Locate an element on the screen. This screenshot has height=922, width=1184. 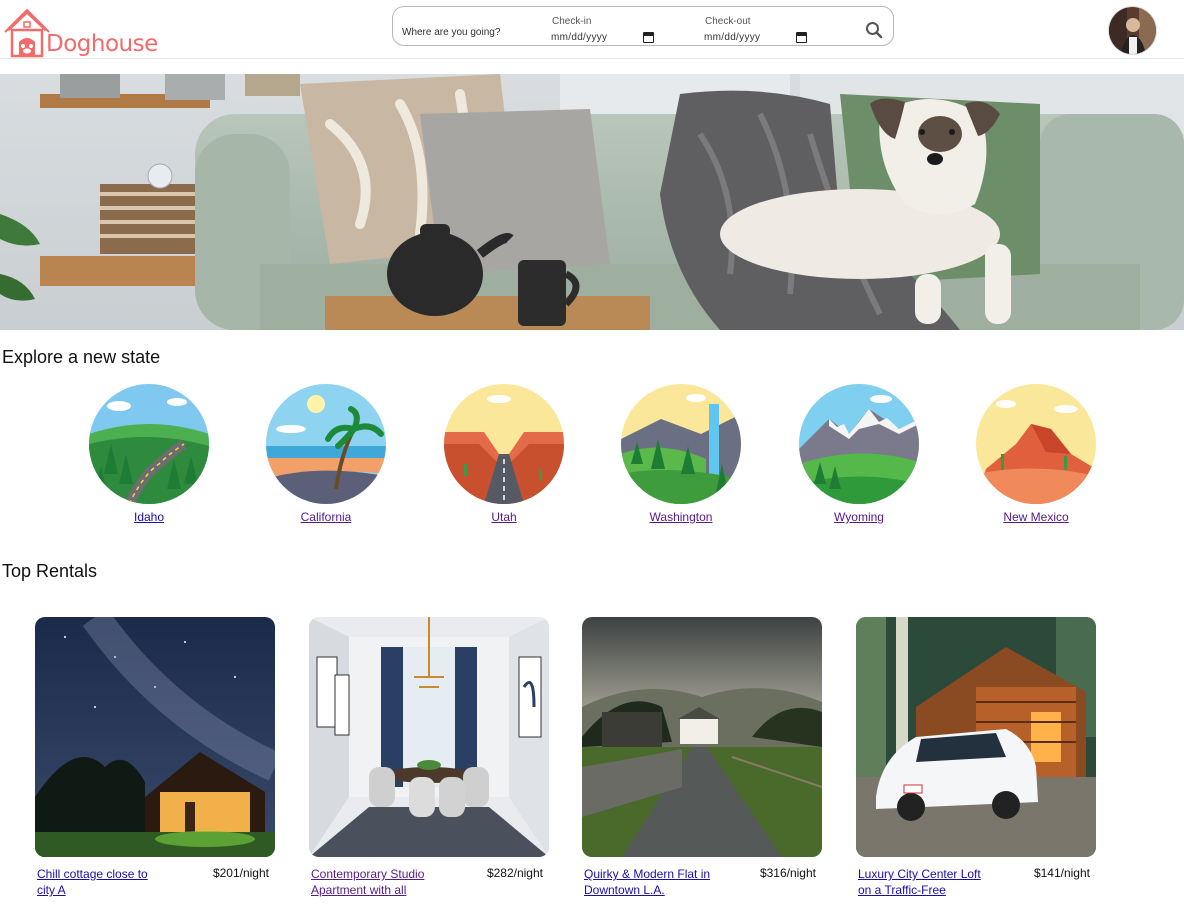
california-illustration is located at coordinates (326, 444).